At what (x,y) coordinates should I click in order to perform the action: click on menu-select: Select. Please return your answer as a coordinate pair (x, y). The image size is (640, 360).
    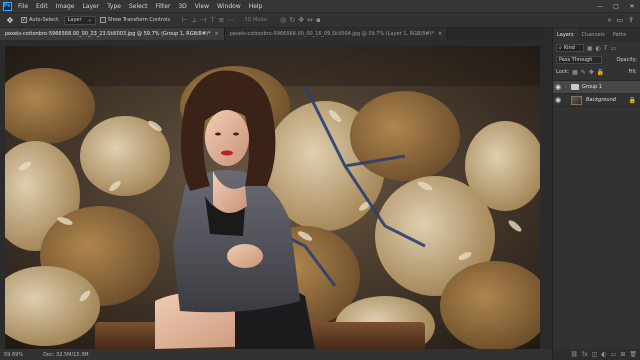
    Looking at the image, I should click on (138, 6).